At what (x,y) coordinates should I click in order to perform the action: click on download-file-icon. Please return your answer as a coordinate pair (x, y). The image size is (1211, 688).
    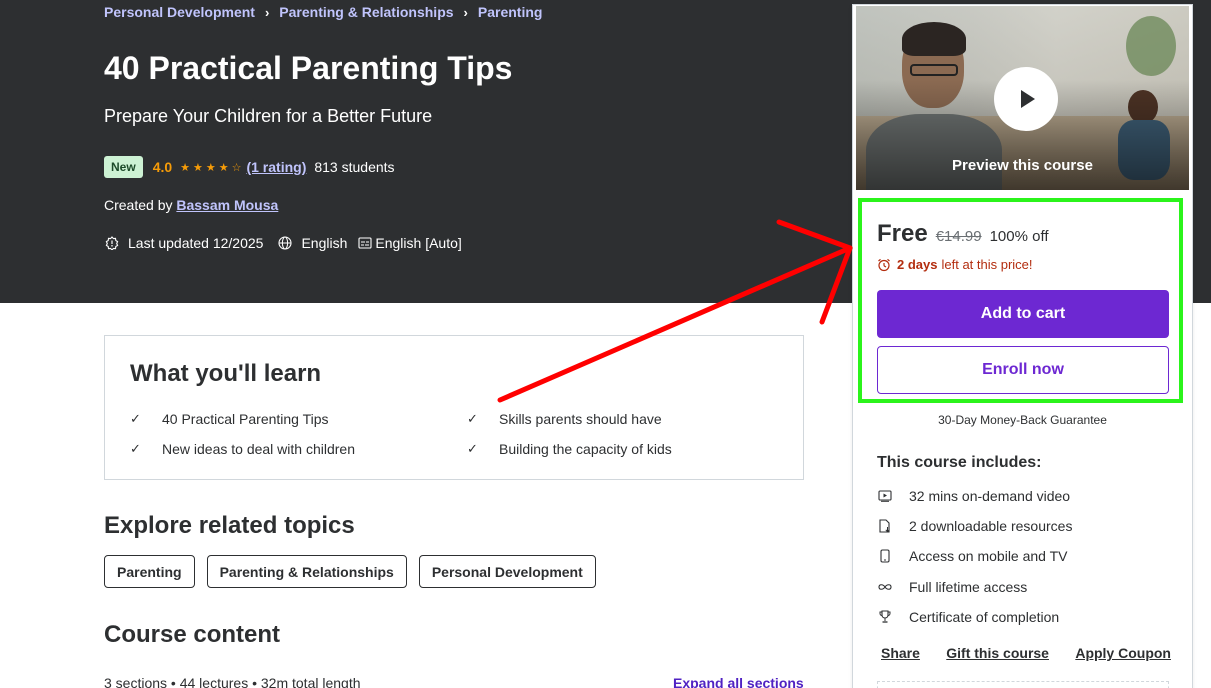
    Looking at the image, I should click on (885, 526).